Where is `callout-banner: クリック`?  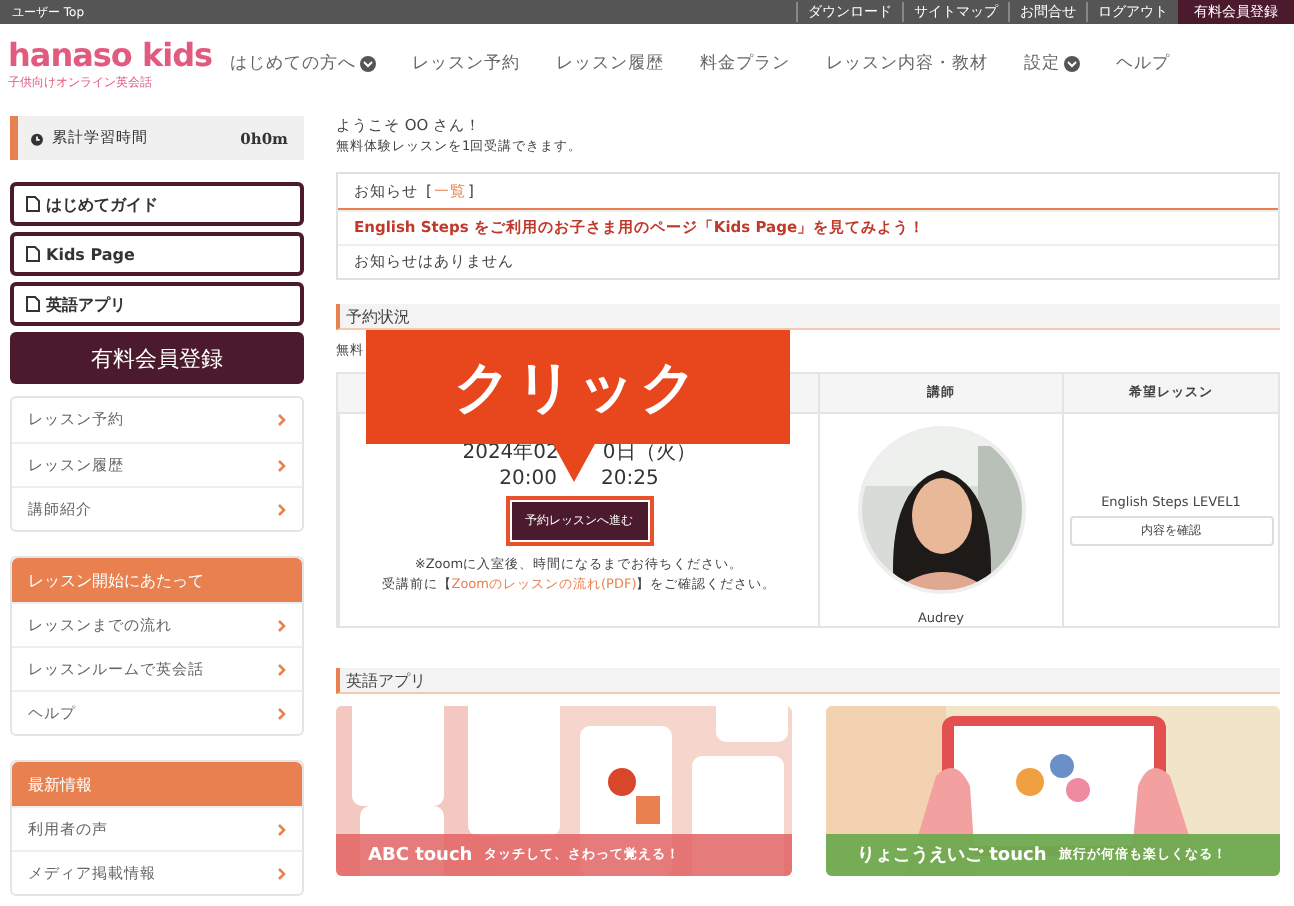 callout-banner: クリック is located at coordinates (578, 387).